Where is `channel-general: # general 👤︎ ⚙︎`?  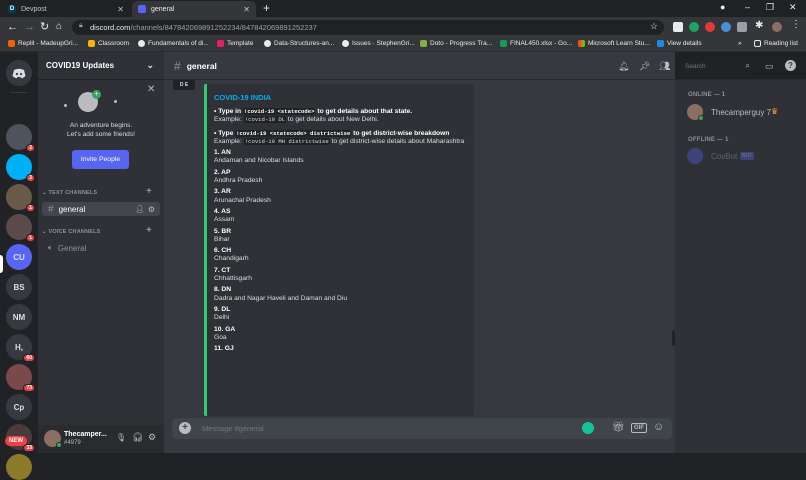
channel-general: # general 👤︎ ⚙︎ is located at coordinates (101, 209).